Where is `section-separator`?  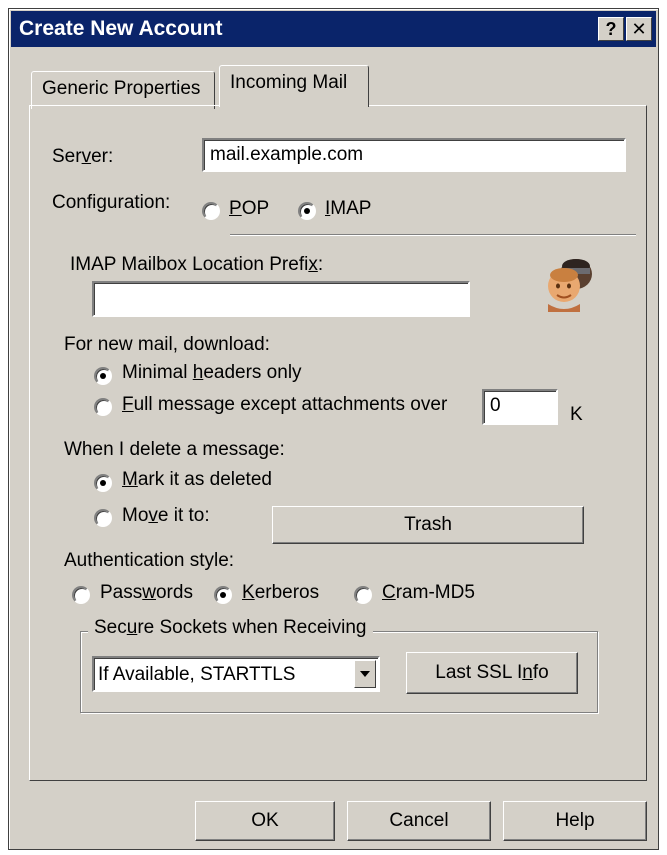 section-separator is located at coordinates (433, 235).